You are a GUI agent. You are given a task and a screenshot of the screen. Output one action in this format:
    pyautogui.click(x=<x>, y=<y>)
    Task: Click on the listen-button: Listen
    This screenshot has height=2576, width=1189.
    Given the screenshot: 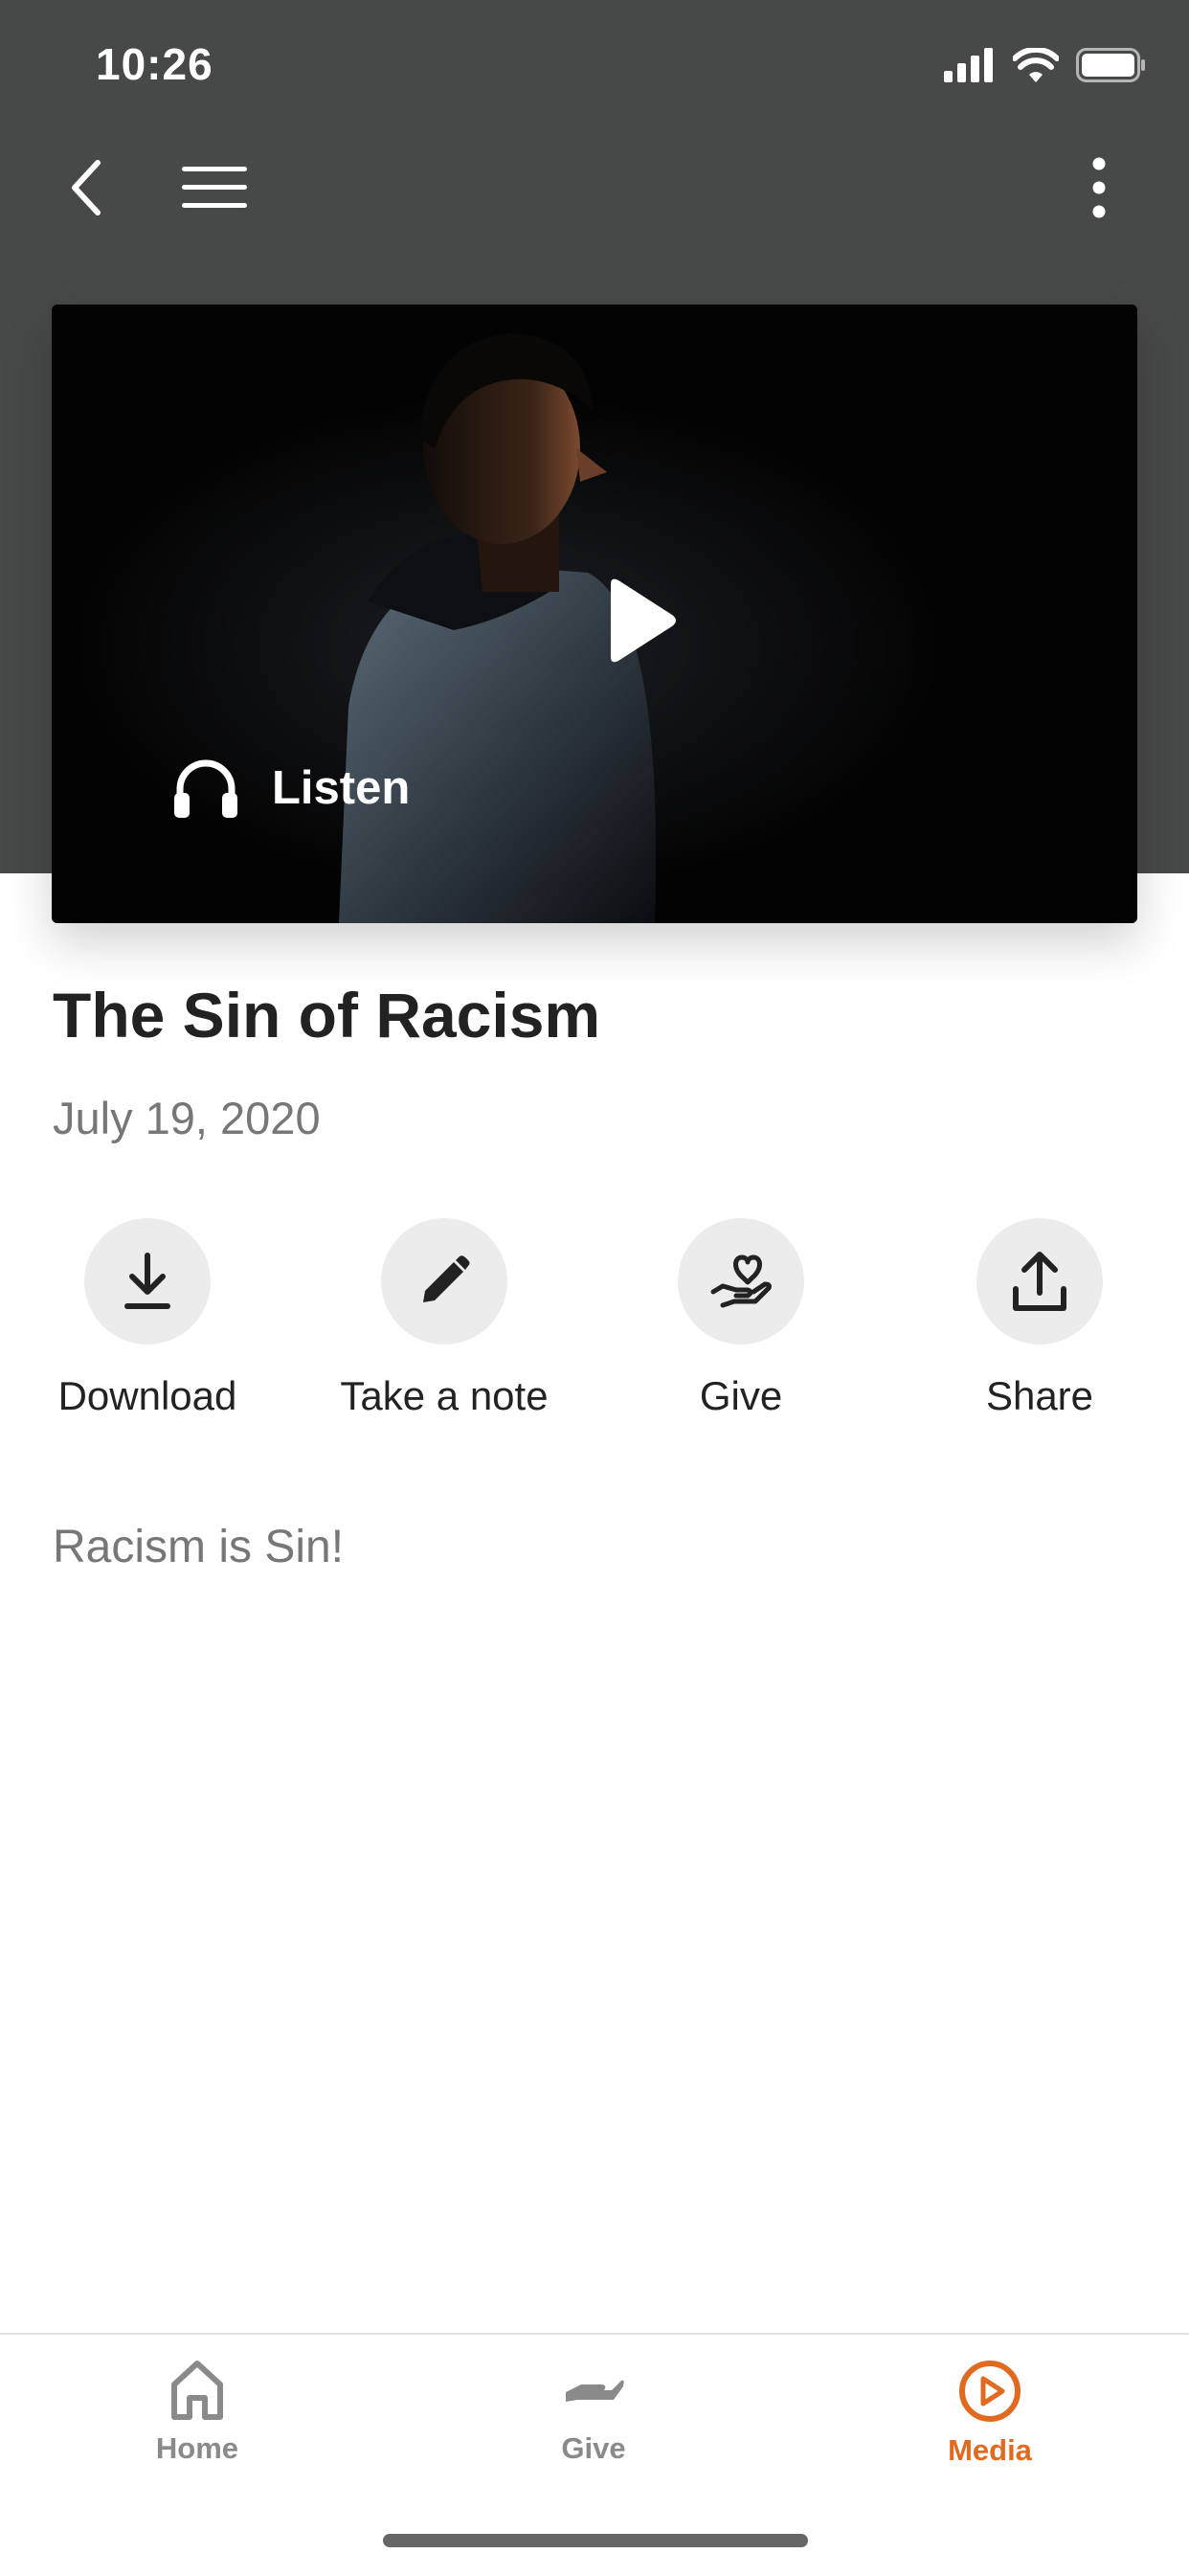 What is the action you would take?
    pyautogui.click(x=291, y=788)
    